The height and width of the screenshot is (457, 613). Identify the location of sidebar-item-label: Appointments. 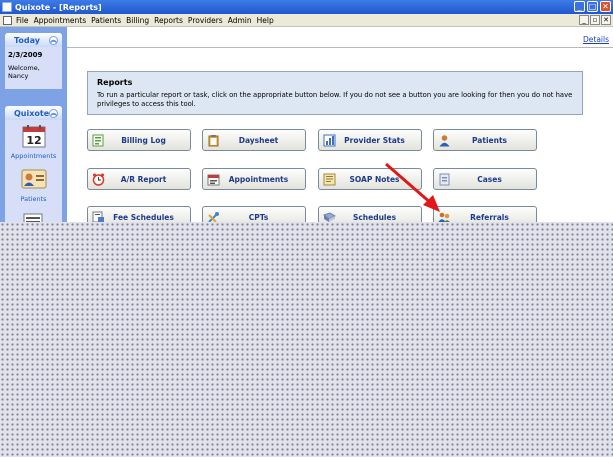
(33, 156).